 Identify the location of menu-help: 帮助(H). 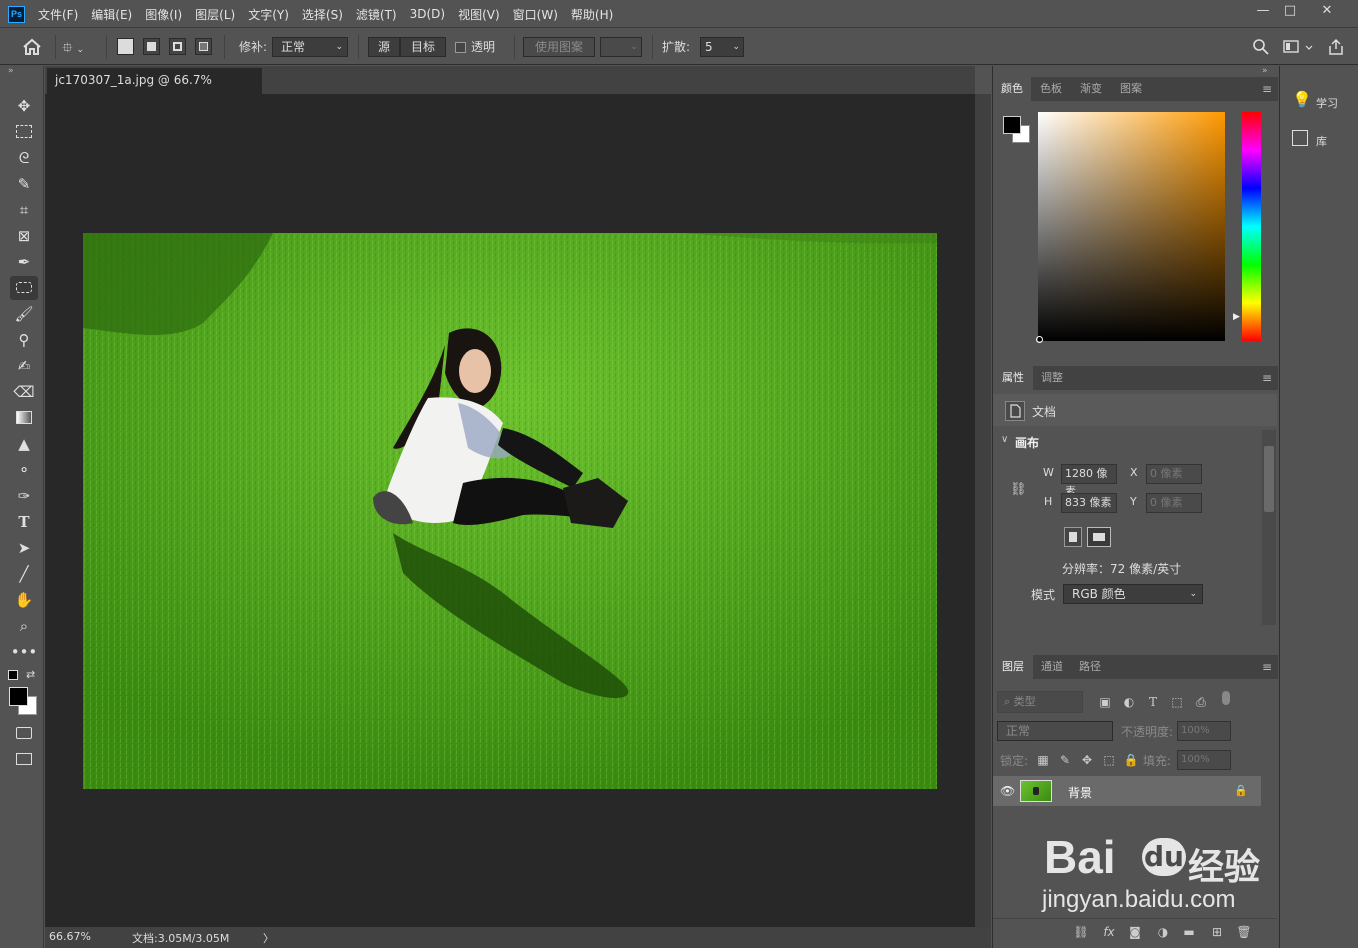
(592, 14).